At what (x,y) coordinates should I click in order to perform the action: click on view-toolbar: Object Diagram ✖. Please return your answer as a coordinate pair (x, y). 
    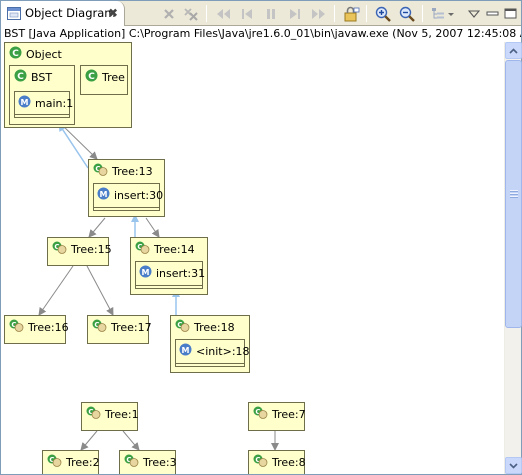
    Looking at the image, I should click on (261, 13).